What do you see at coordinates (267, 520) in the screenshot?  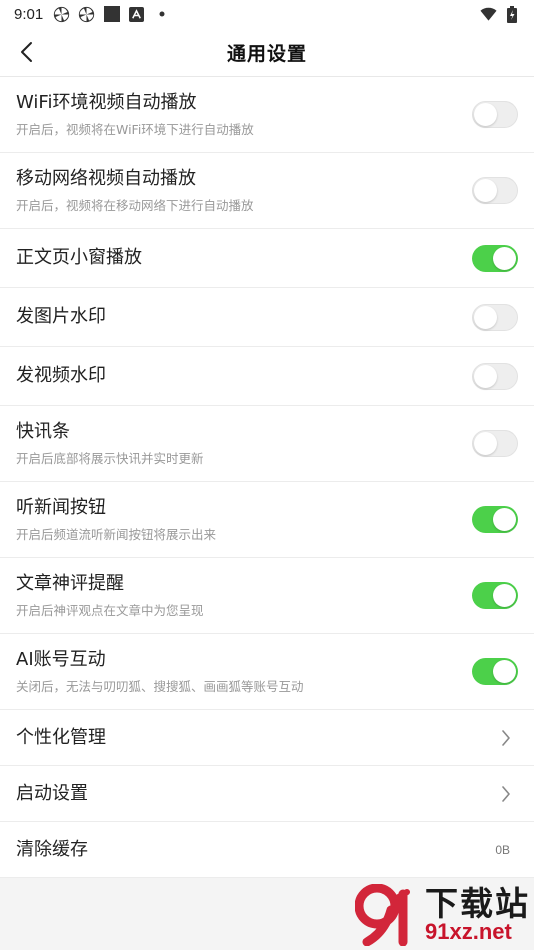 I see `setting-listen-news-button: 听新闻按钮 开启后频道流听新闻按钮将展示出来` at bounding box center [267, 520].